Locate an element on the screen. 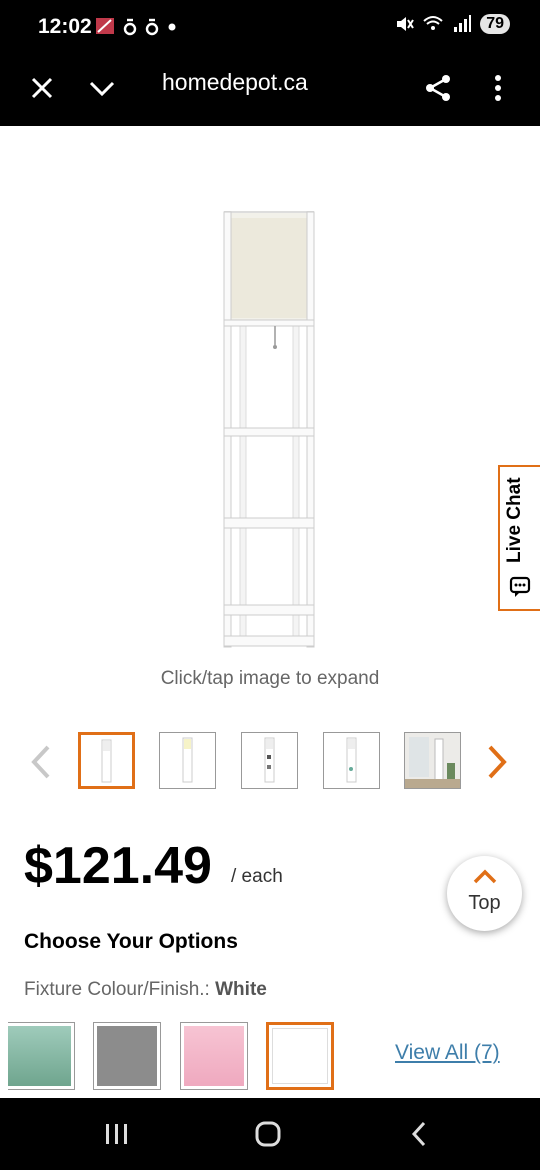  live-chat-label: Live Chat is located at coordinates (514, 520).